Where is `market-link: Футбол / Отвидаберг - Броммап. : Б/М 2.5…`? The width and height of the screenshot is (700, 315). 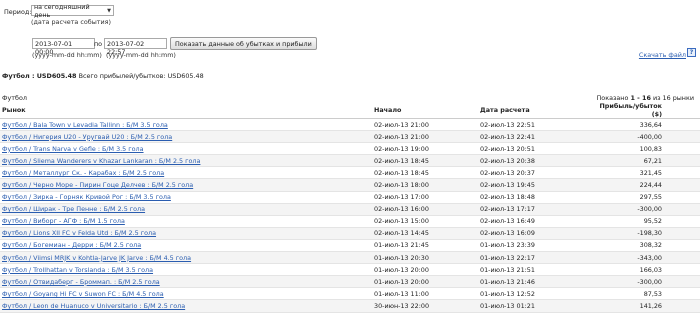
market-link: Футбол / Отвидаберг - Броммап. : Б/М 2.5… is located at coordinates (186, 282).